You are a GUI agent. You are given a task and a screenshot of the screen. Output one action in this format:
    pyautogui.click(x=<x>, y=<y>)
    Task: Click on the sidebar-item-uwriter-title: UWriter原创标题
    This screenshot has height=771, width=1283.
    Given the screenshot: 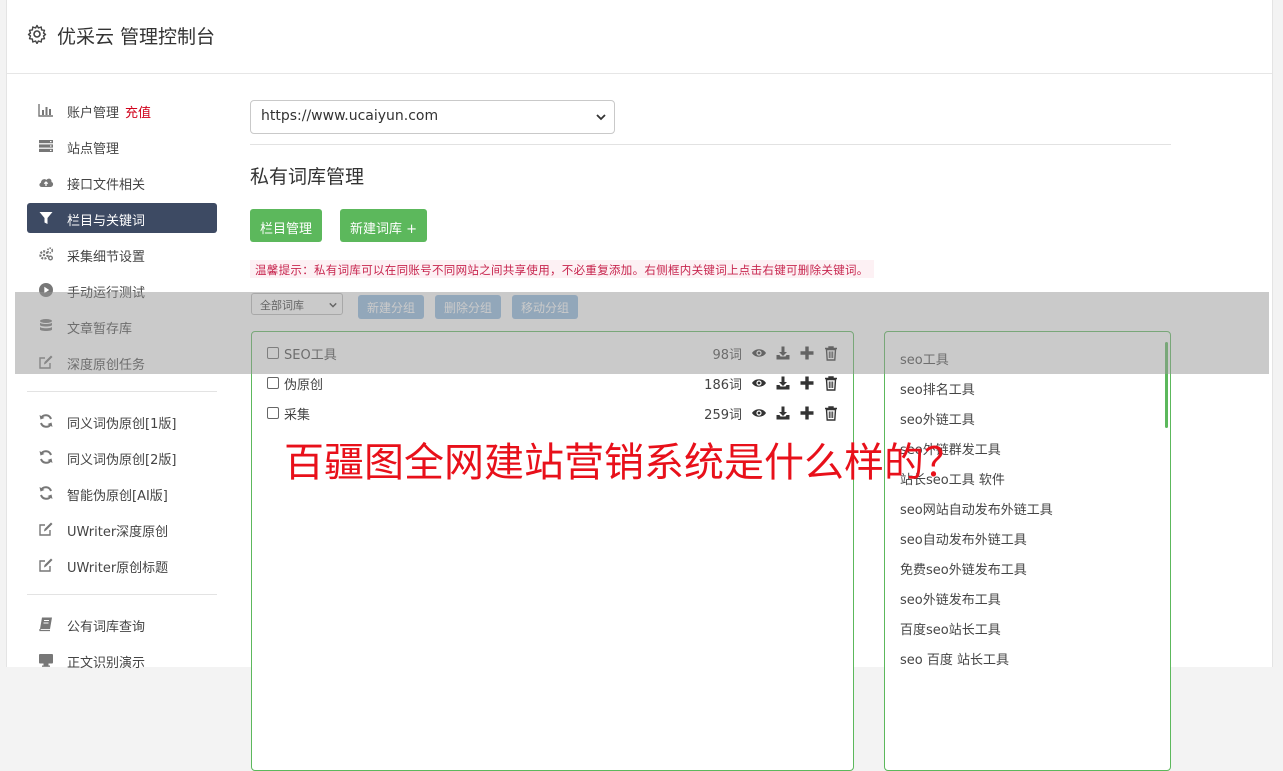 What is the action you would take?
    pyautogui.click(x=122, y=565)
    